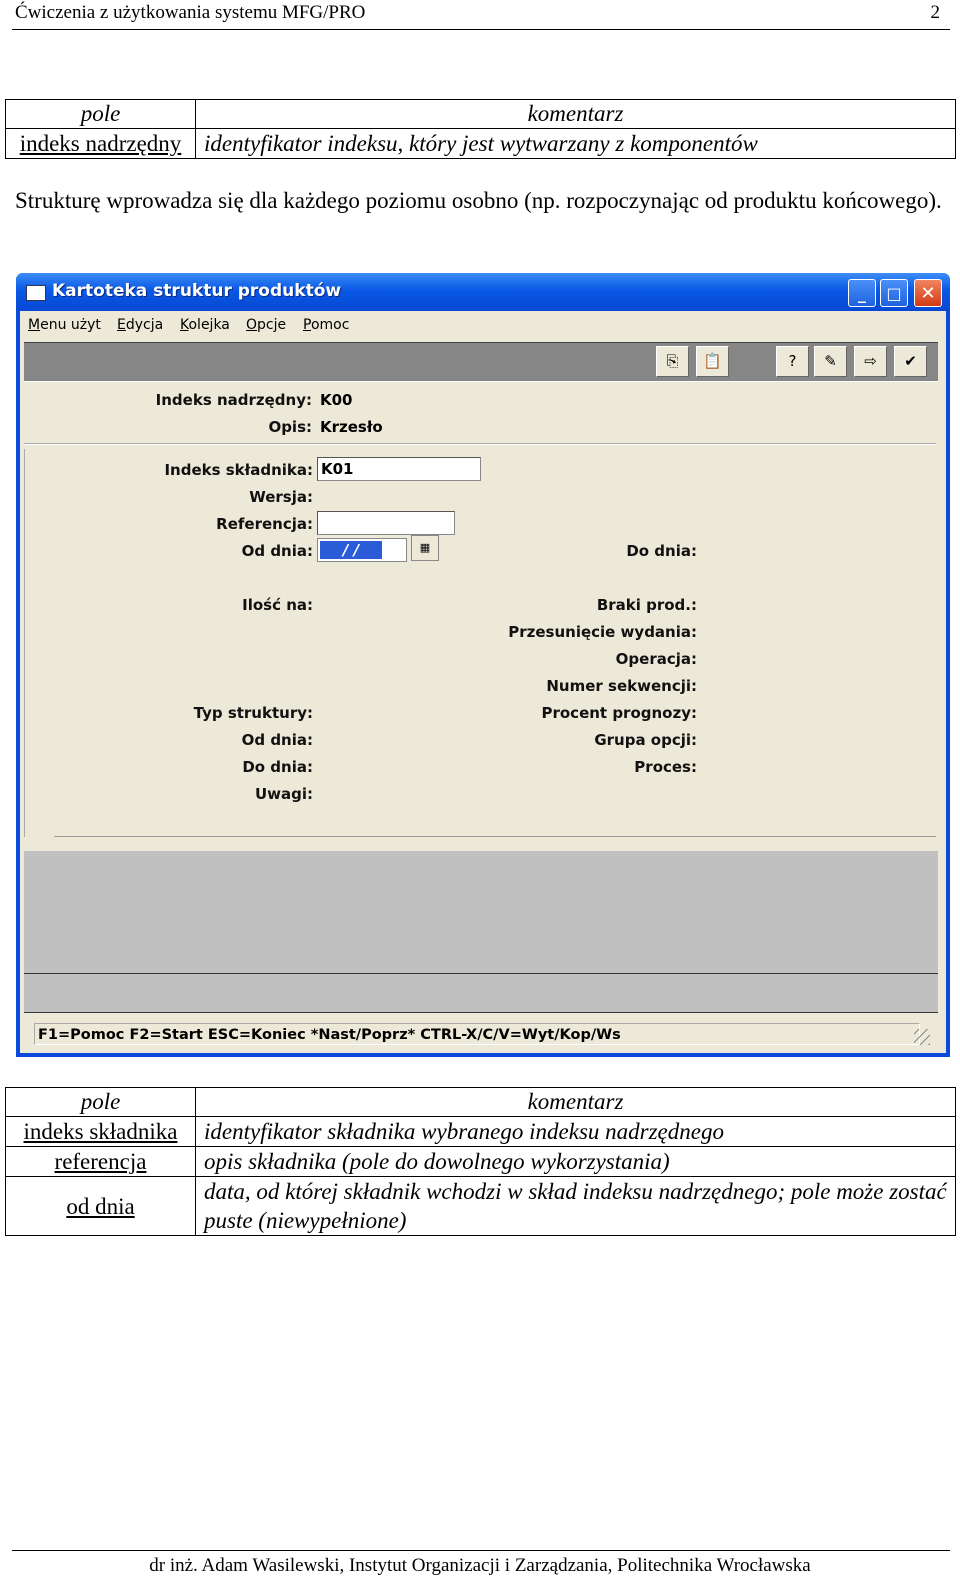  What do you see at coordinates (277, 551) in the screenshot?
I see `from-date-label: Od dnia:` at bounding box center [277, 551].